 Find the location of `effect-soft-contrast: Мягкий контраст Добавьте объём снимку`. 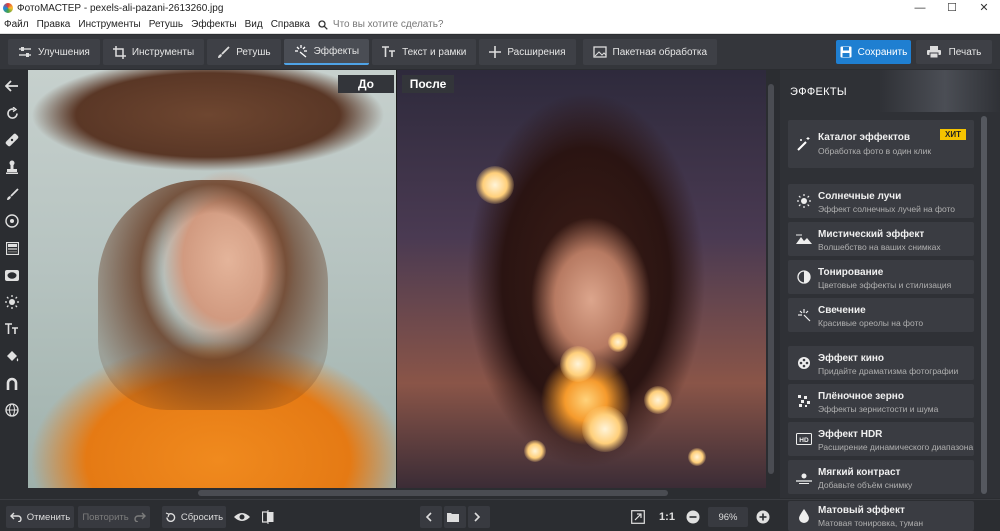

effect-soft-contrast: Мягкий контраст Добавьте объём снимку is located at coordinates (881, 477).